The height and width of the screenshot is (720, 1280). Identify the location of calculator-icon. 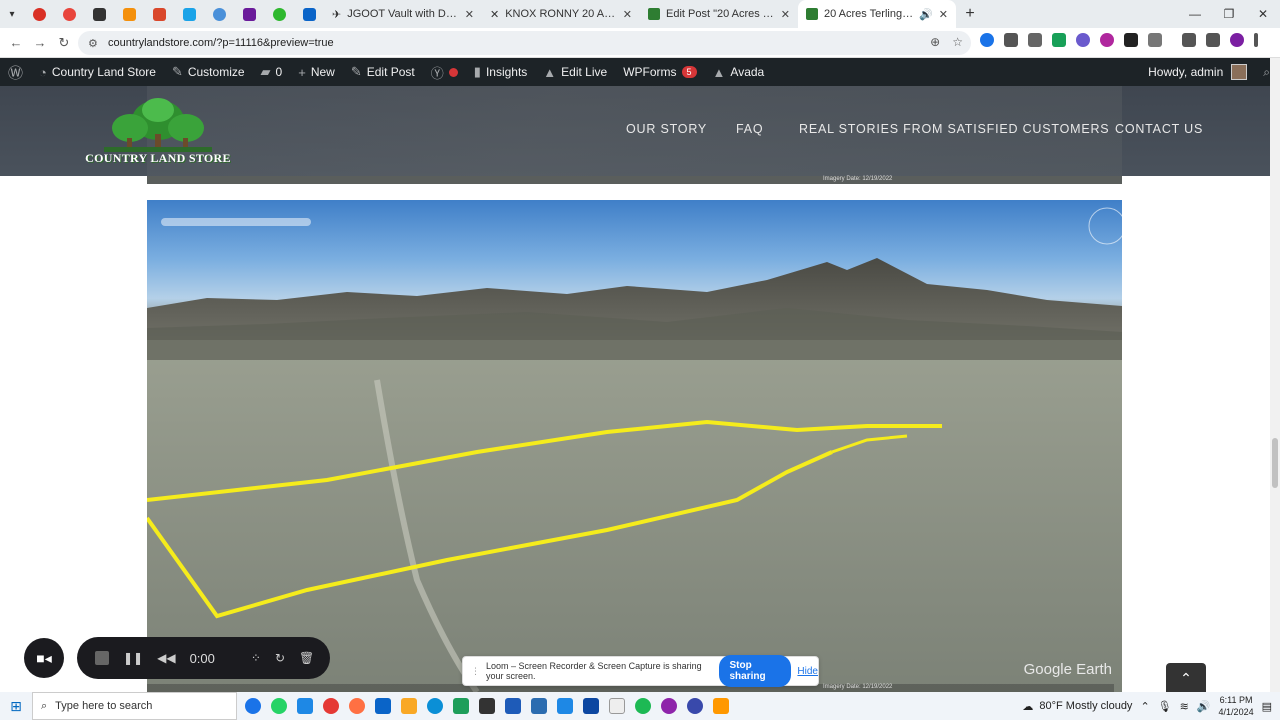
(591, 706).